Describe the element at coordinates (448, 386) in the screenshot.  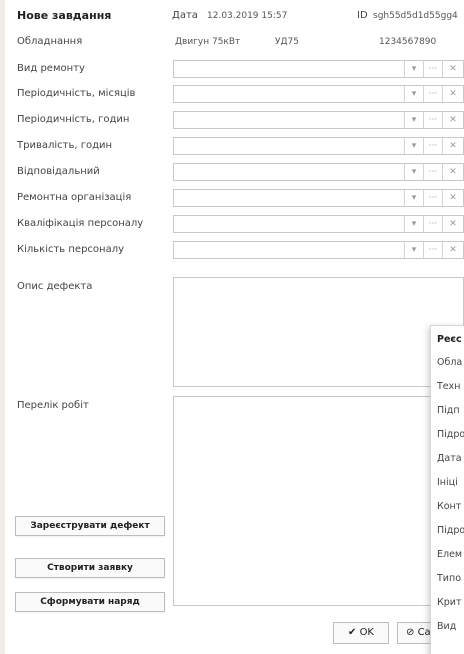
I see `popup-item: Техн` at that location.